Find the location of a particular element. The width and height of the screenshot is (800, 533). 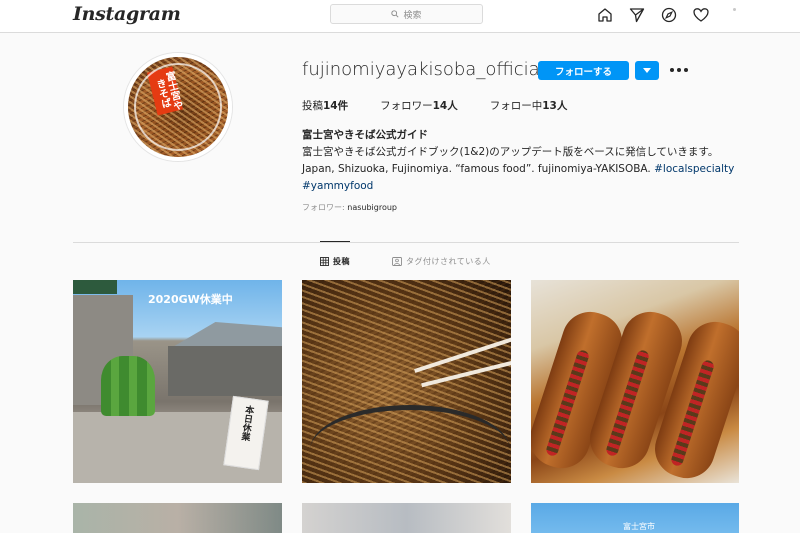

nav-icons is located at coordinates (653, 15).